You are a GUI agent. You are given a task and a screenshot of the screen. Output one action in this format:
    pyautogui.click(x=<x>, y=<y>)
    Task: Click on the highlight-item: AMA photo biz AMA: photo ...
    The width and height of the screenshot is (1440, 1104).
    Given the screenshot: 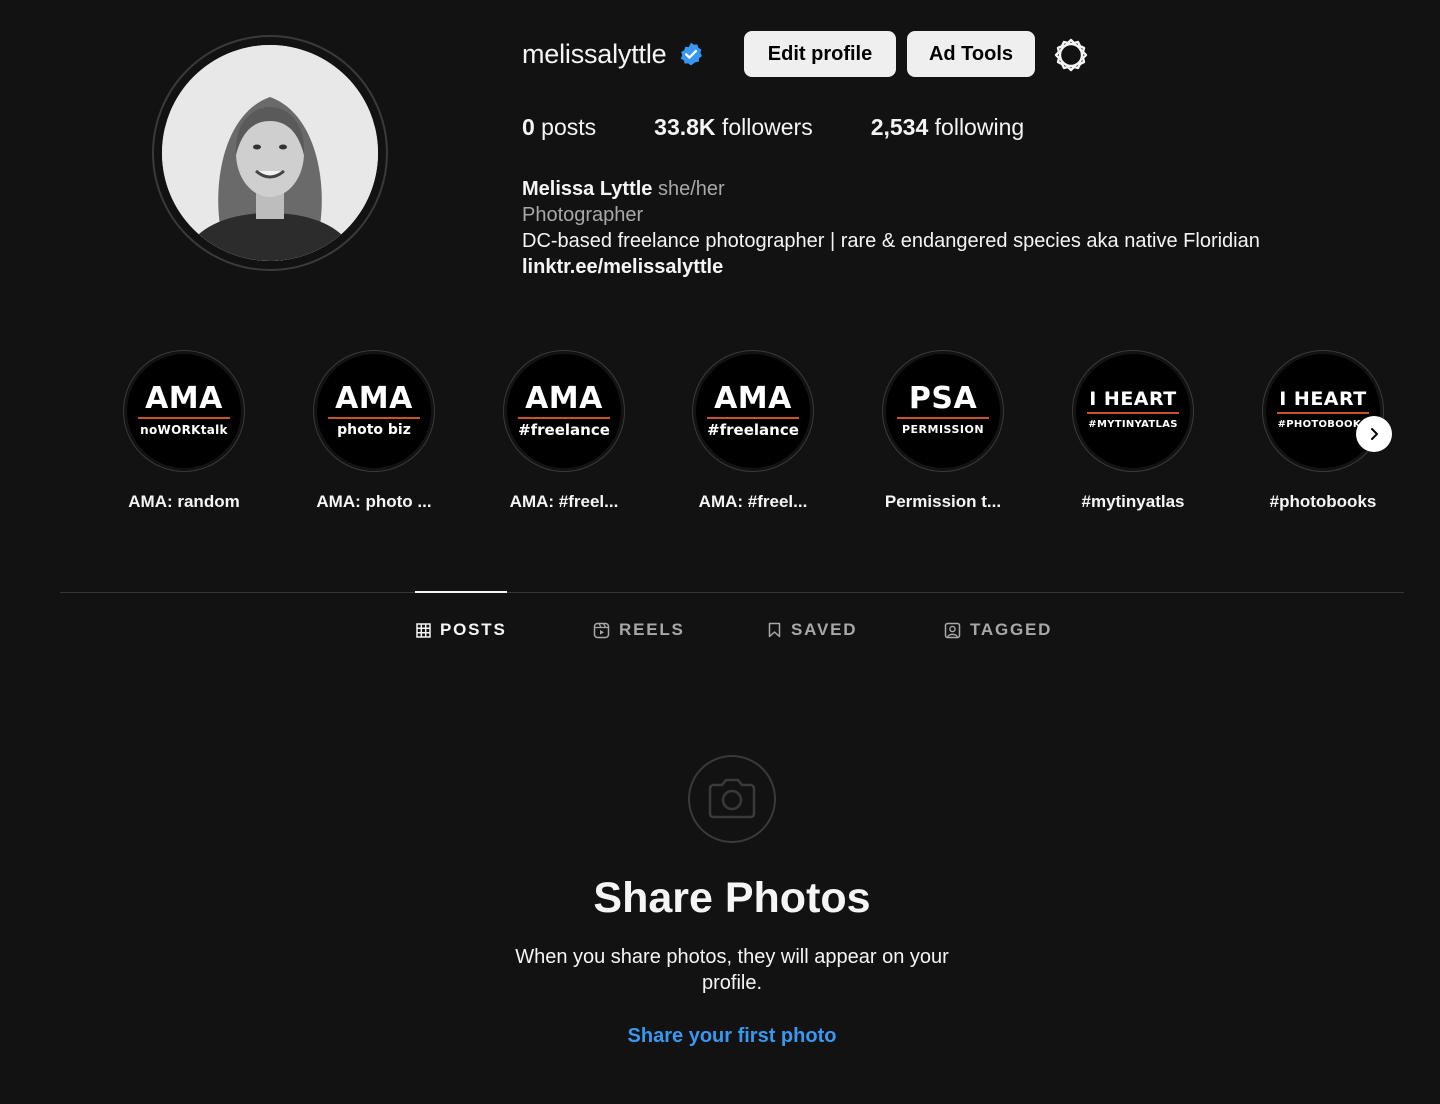 What is the action you would take?
    pyautogui.click(x=374, y=431)
    